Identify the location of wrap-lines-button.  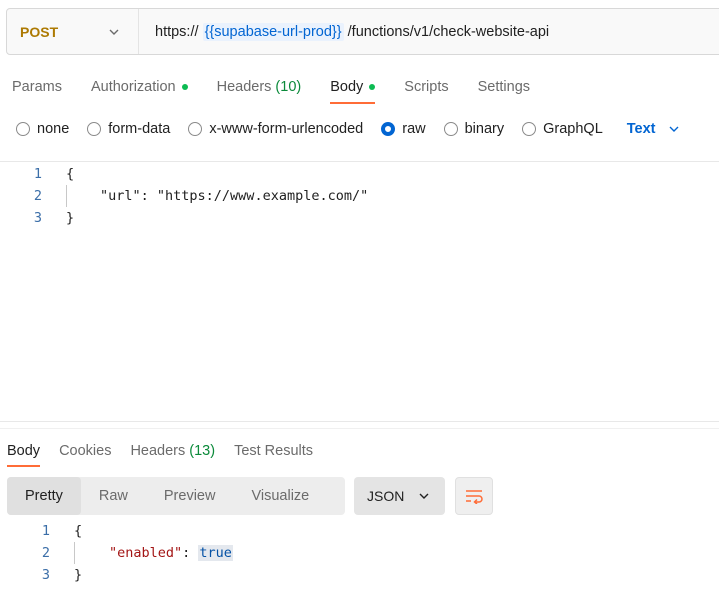
(474, 496).